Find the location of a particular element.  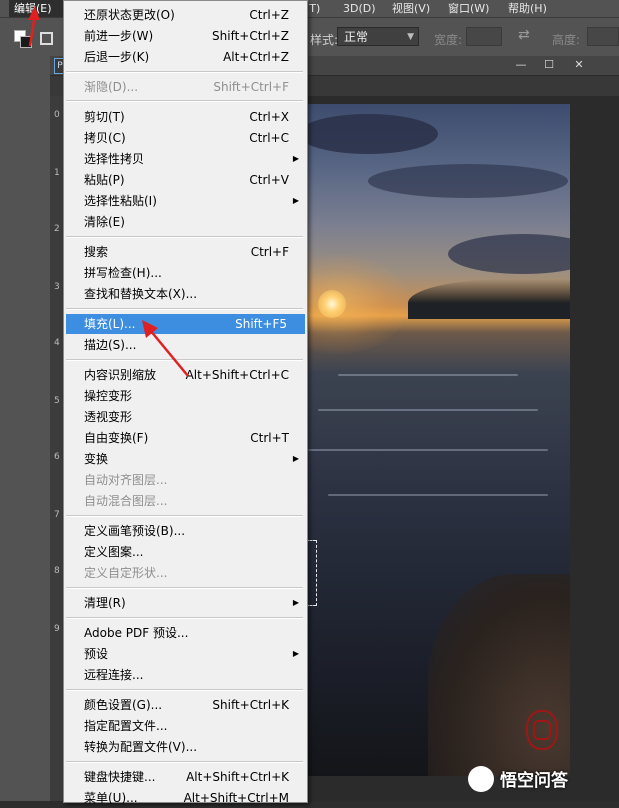

annotation-arrows is located at coordinates (108, 191).